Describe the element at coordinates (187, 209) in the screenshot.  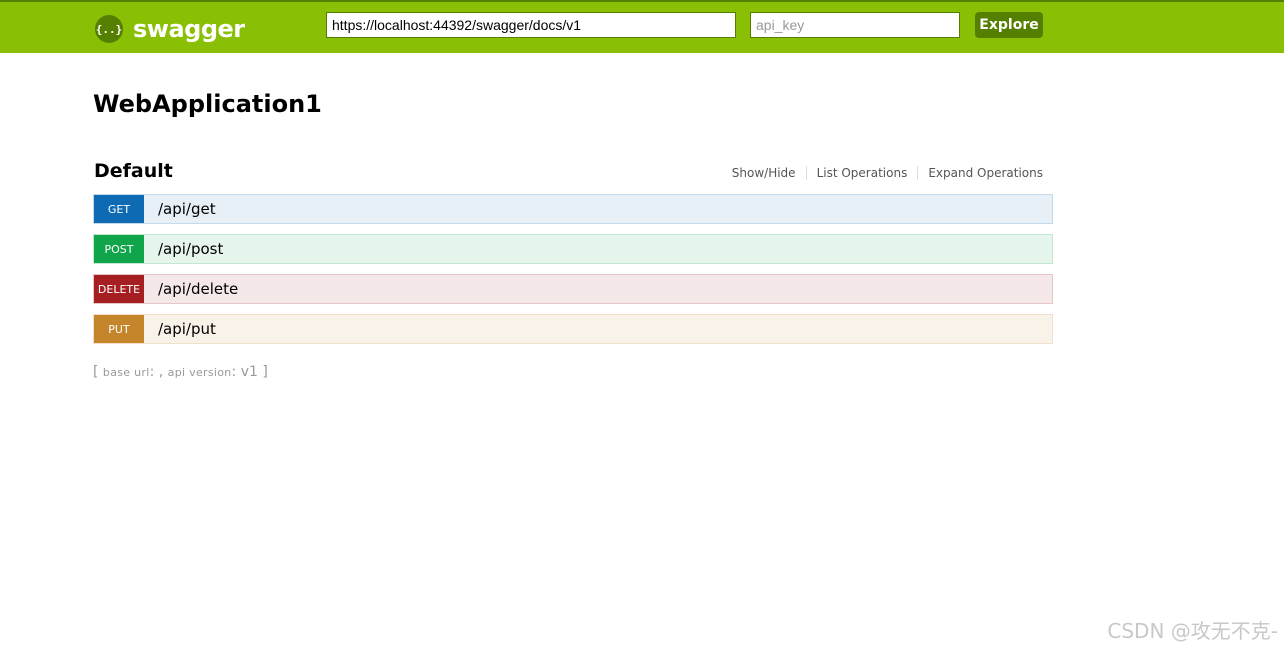
I see `operation-path: /api/get` at that location.